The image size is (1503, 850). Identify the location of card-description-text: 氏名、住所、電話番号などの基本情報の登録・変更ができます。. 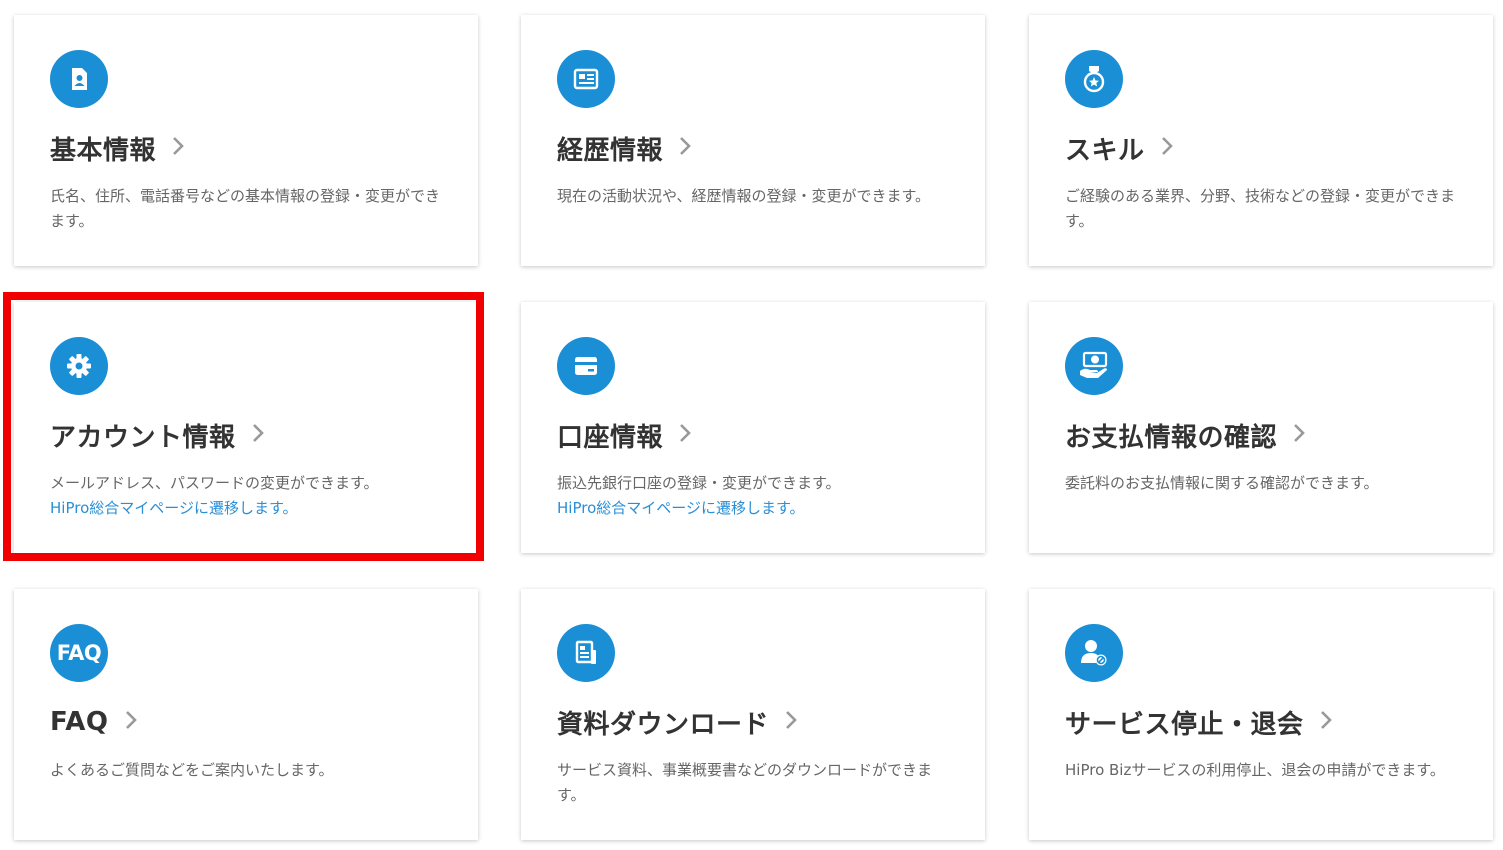
(245, 208).